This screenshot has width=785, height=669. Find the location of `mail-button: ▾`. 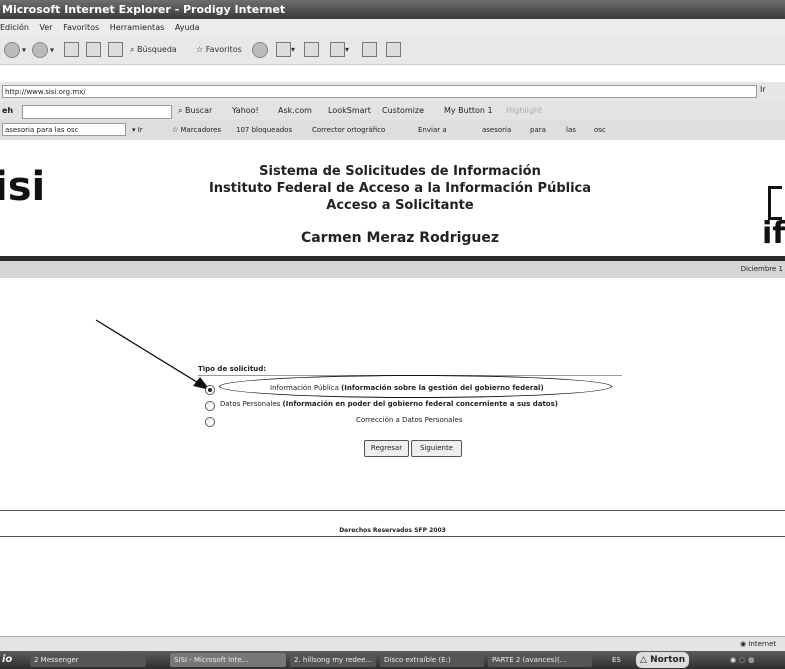

mail-button: ▾ is located at coordinates (285, 50).